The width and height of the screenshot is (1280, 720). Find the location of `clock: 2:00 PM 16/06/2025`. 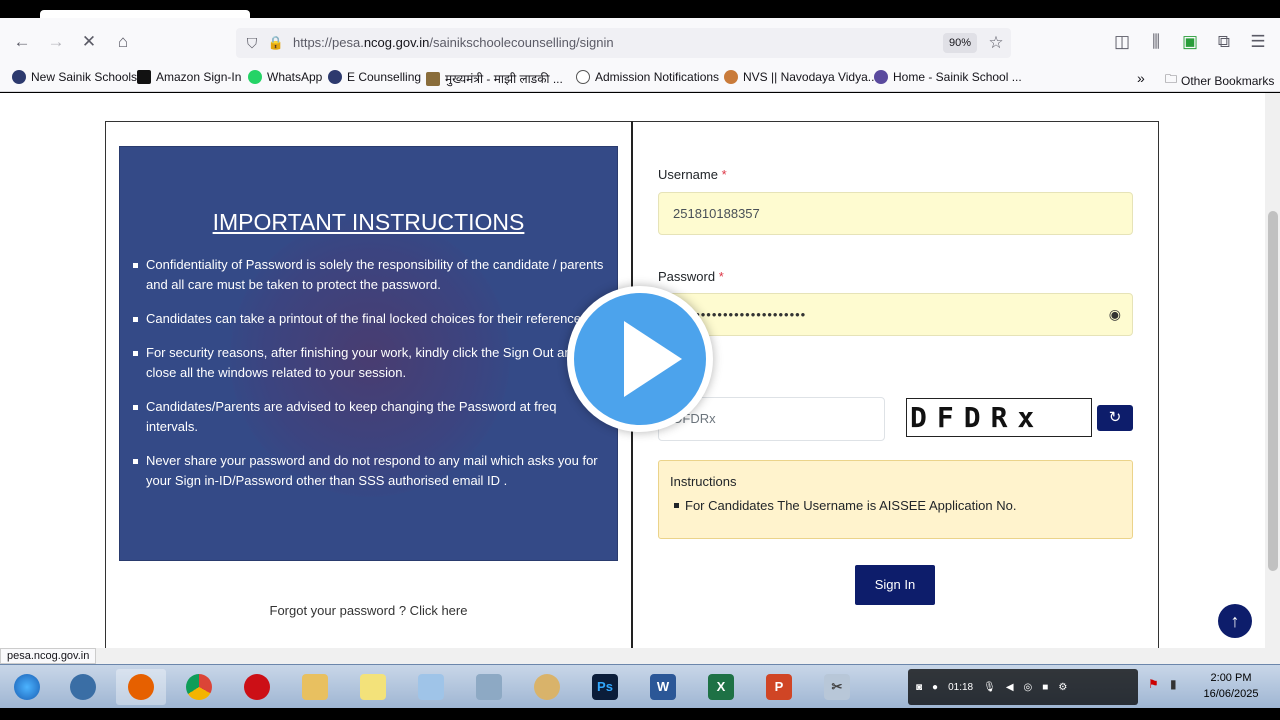

clock: 2:00 PM 16/06/2025 is located at coordinates (1231, 686).